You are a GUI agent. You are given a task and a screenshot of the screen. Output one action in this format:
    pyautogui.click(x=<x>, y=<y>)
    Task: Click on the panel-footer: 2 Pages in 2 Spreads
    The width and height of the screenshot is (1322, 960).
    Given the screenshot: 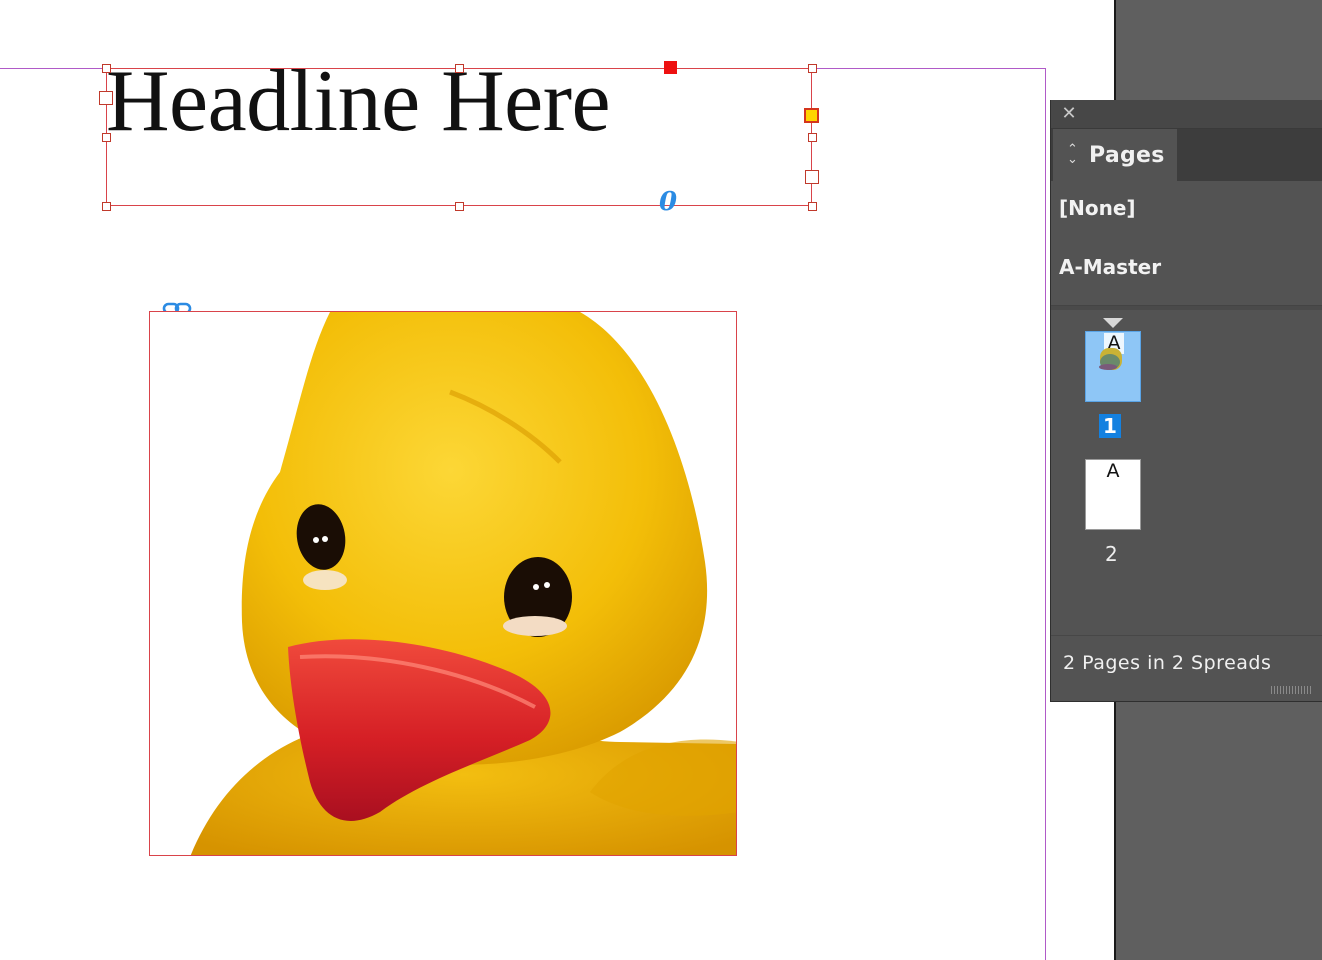 What is the action you would take?
    pyautogui.click(x=1186, y=661)
    